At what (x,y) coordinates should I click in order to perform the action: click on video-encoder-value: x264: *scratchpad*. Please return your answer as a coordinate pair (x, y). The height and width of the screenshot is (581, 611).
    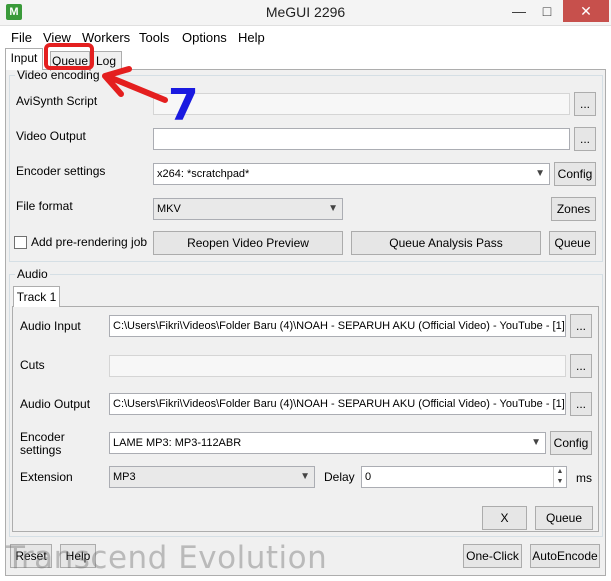
    Looking at the image, I should click on (203, 174).